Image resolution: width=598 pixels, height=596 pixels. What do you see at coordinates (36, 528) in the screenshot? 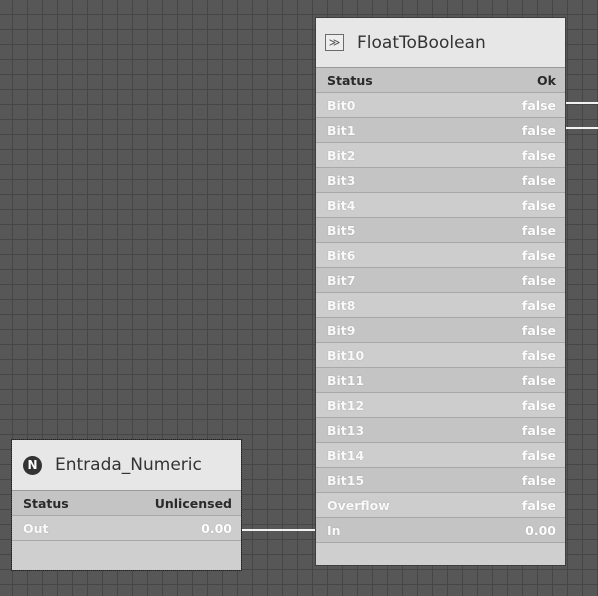
I see `slot-label: Out` at bounding box center [36, 528].